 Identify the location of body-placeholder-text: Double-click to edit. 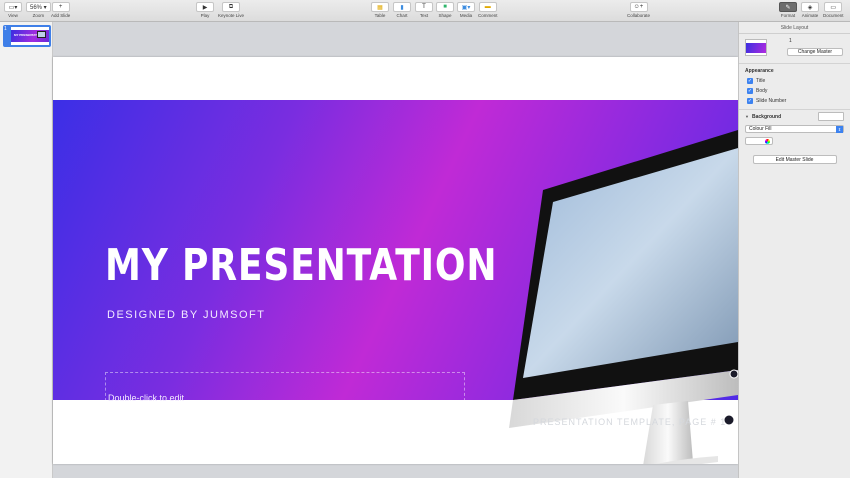
(146, 398).